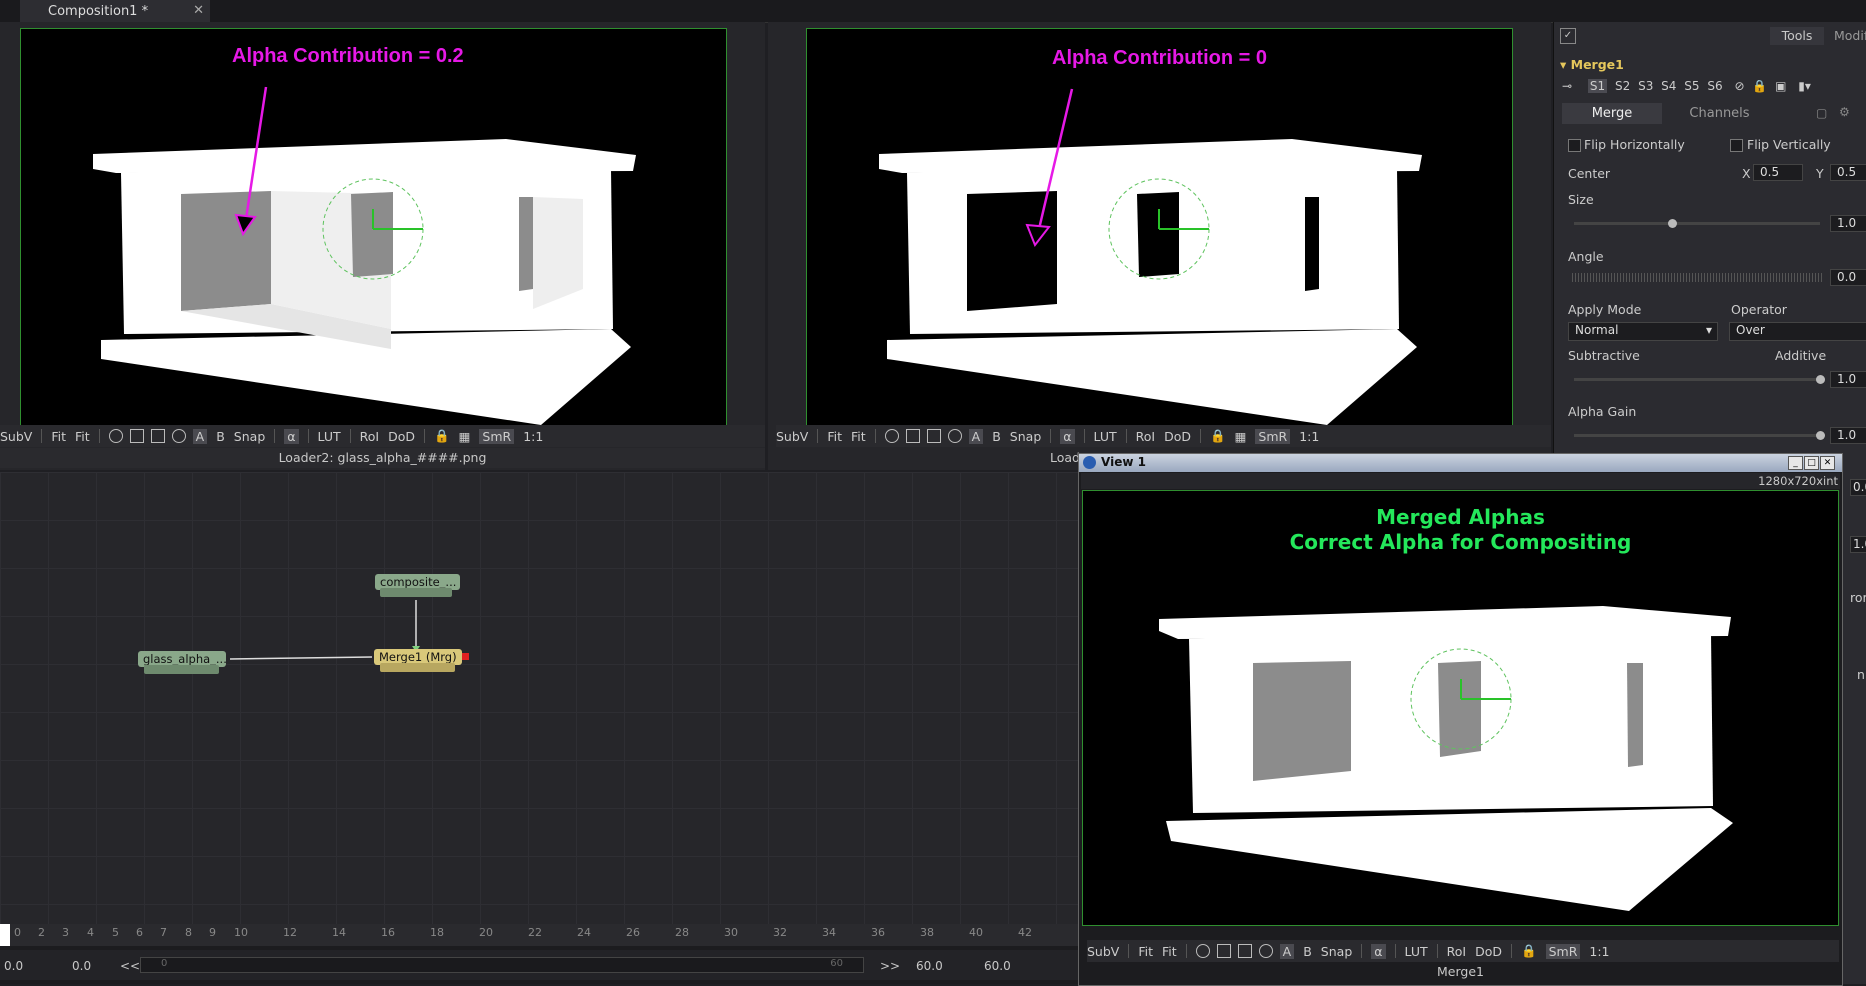  What do you see at coordinates (1848, 223) in the screenshot?
I see `size-field: 1.0` at bounding box center [1848, 223].